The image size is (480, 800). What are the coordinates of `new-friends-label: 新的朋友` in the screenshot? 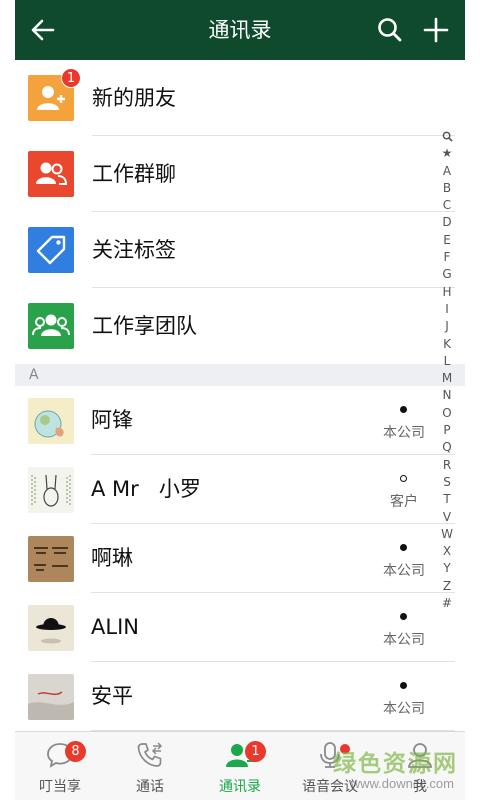 It's located at (134, 98).